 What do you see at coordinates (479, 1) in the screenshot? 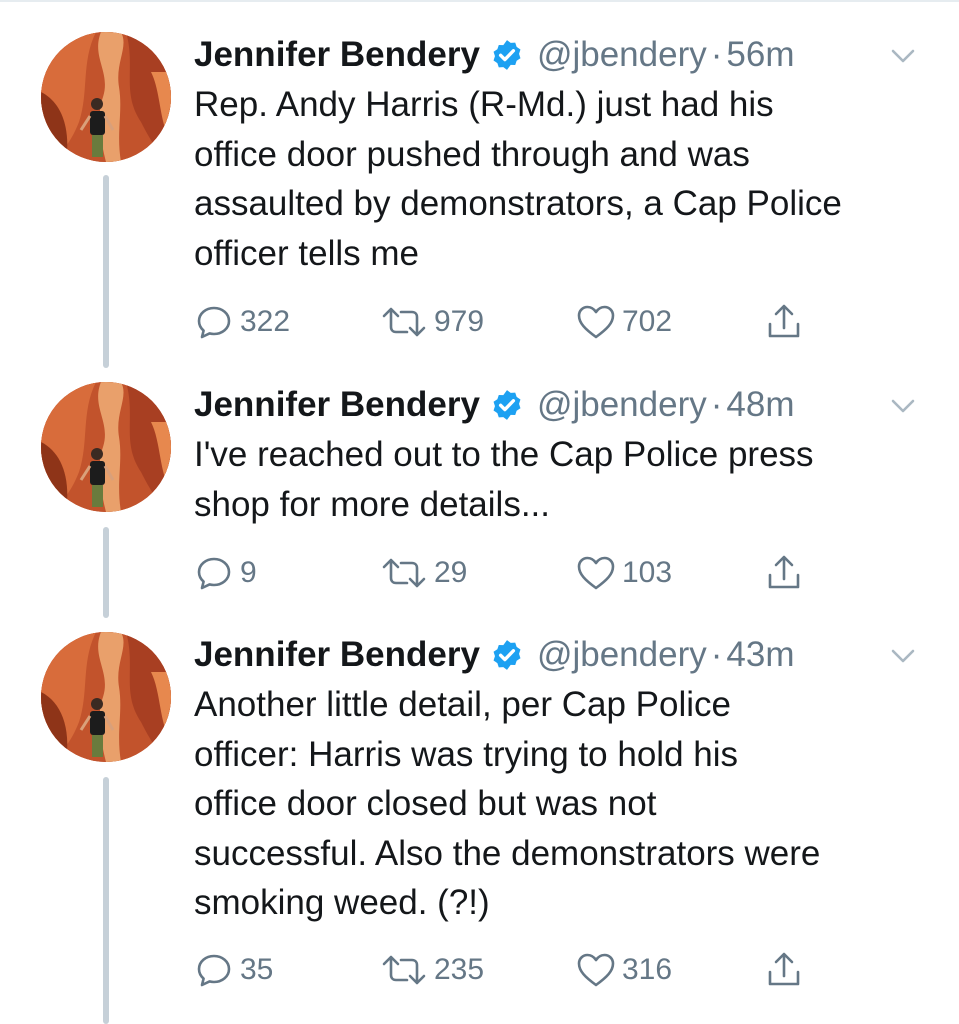
I see `top-divider` at bounding box center [479, 1].